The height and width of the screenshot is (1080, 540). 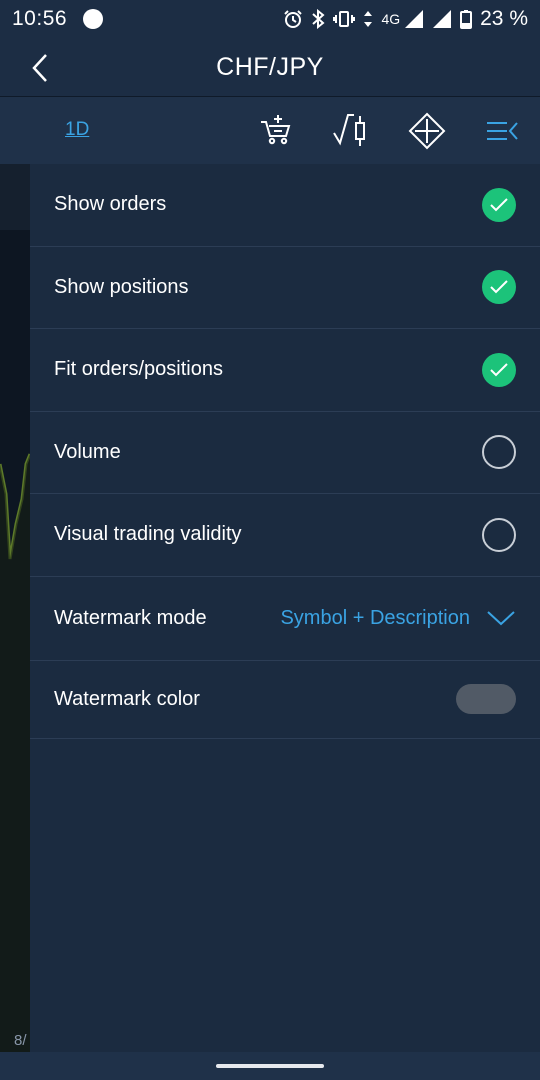 What do you see at coordinates (285, 535) in the screenshot?
I see `visual-trading-validity-row: Visual trading validity` at bounding box center [285, 535].